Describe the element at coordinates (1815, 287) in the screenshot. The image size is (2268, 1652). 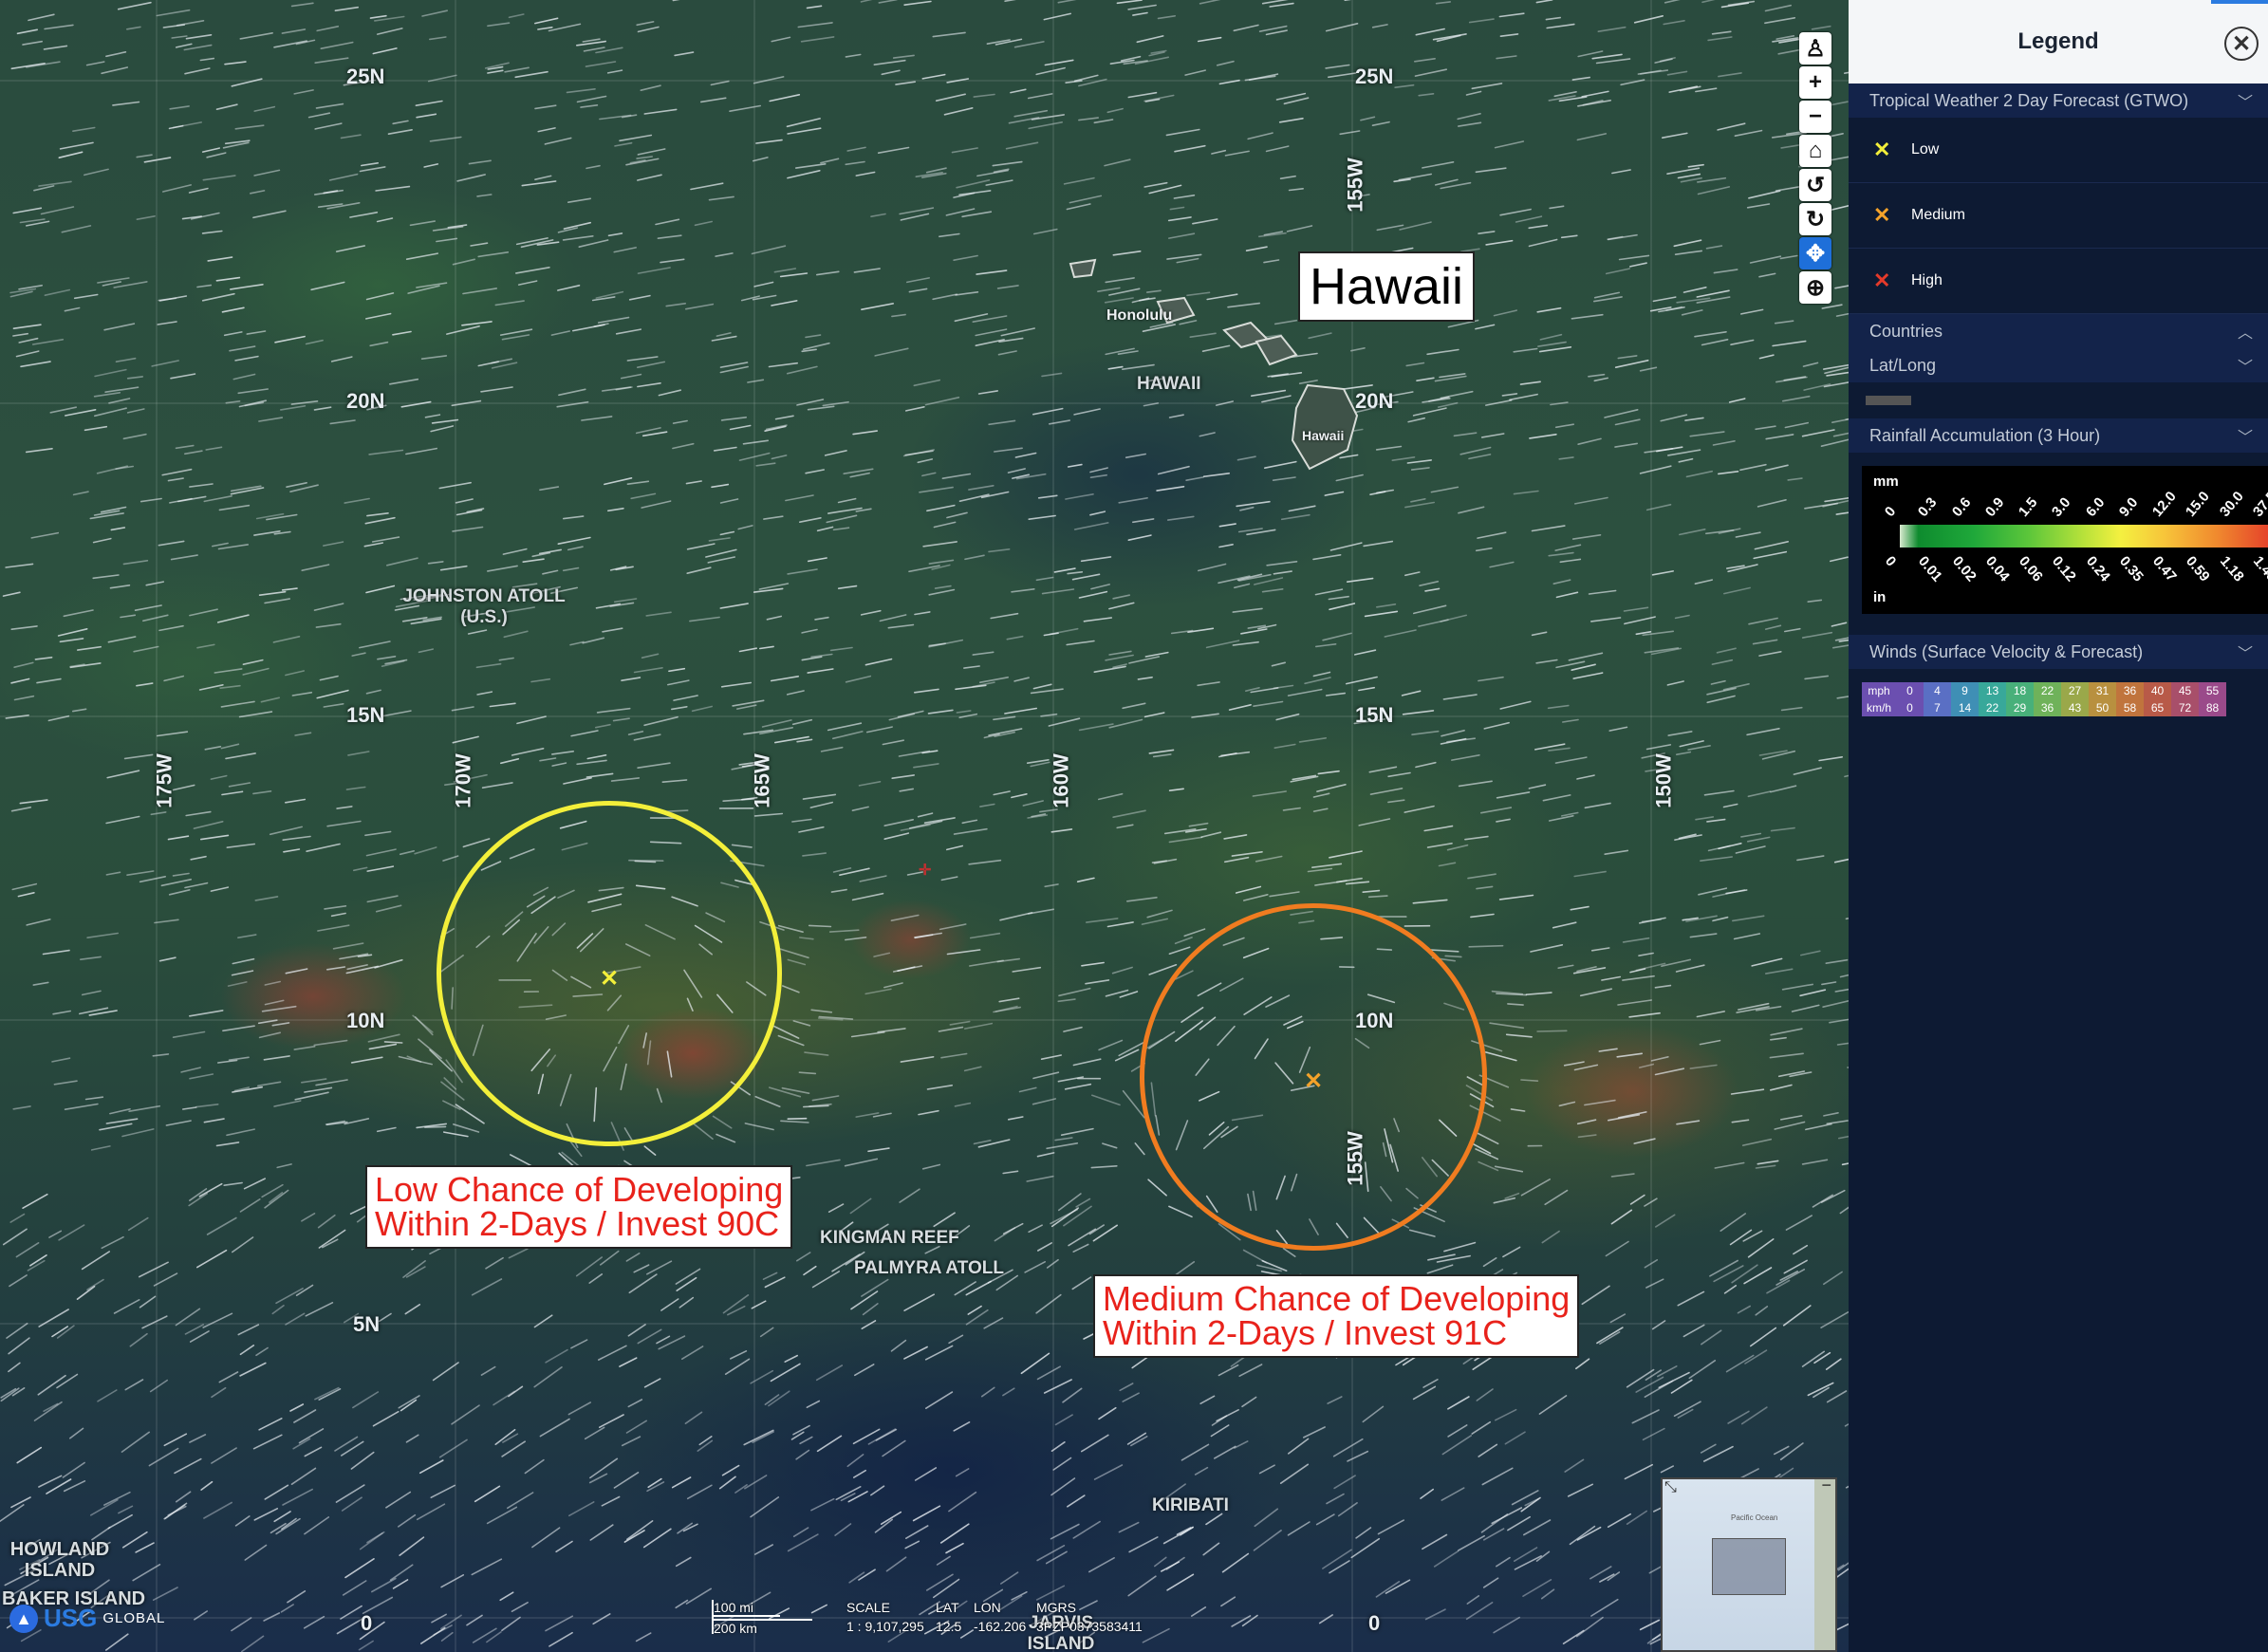
I see `zoom-box-icon: ⊕` at that location.